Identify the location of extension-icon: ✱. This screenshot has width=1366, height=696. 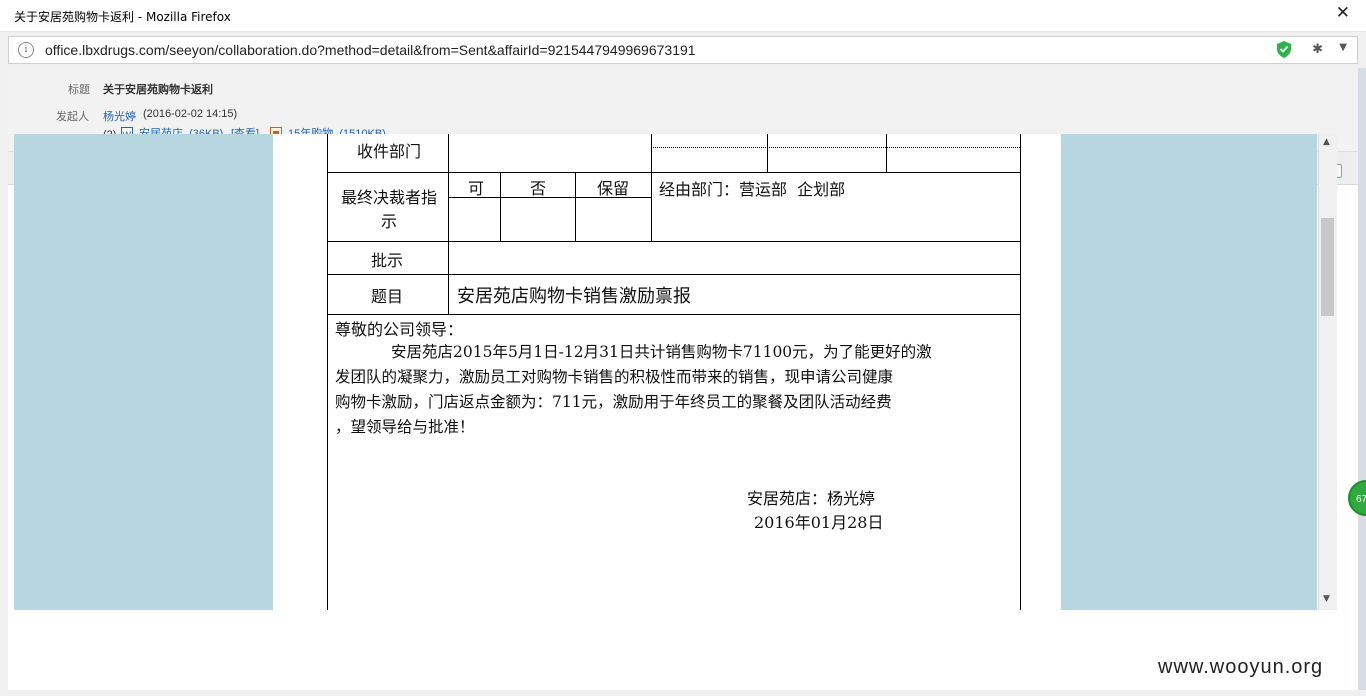
(1317, 49).